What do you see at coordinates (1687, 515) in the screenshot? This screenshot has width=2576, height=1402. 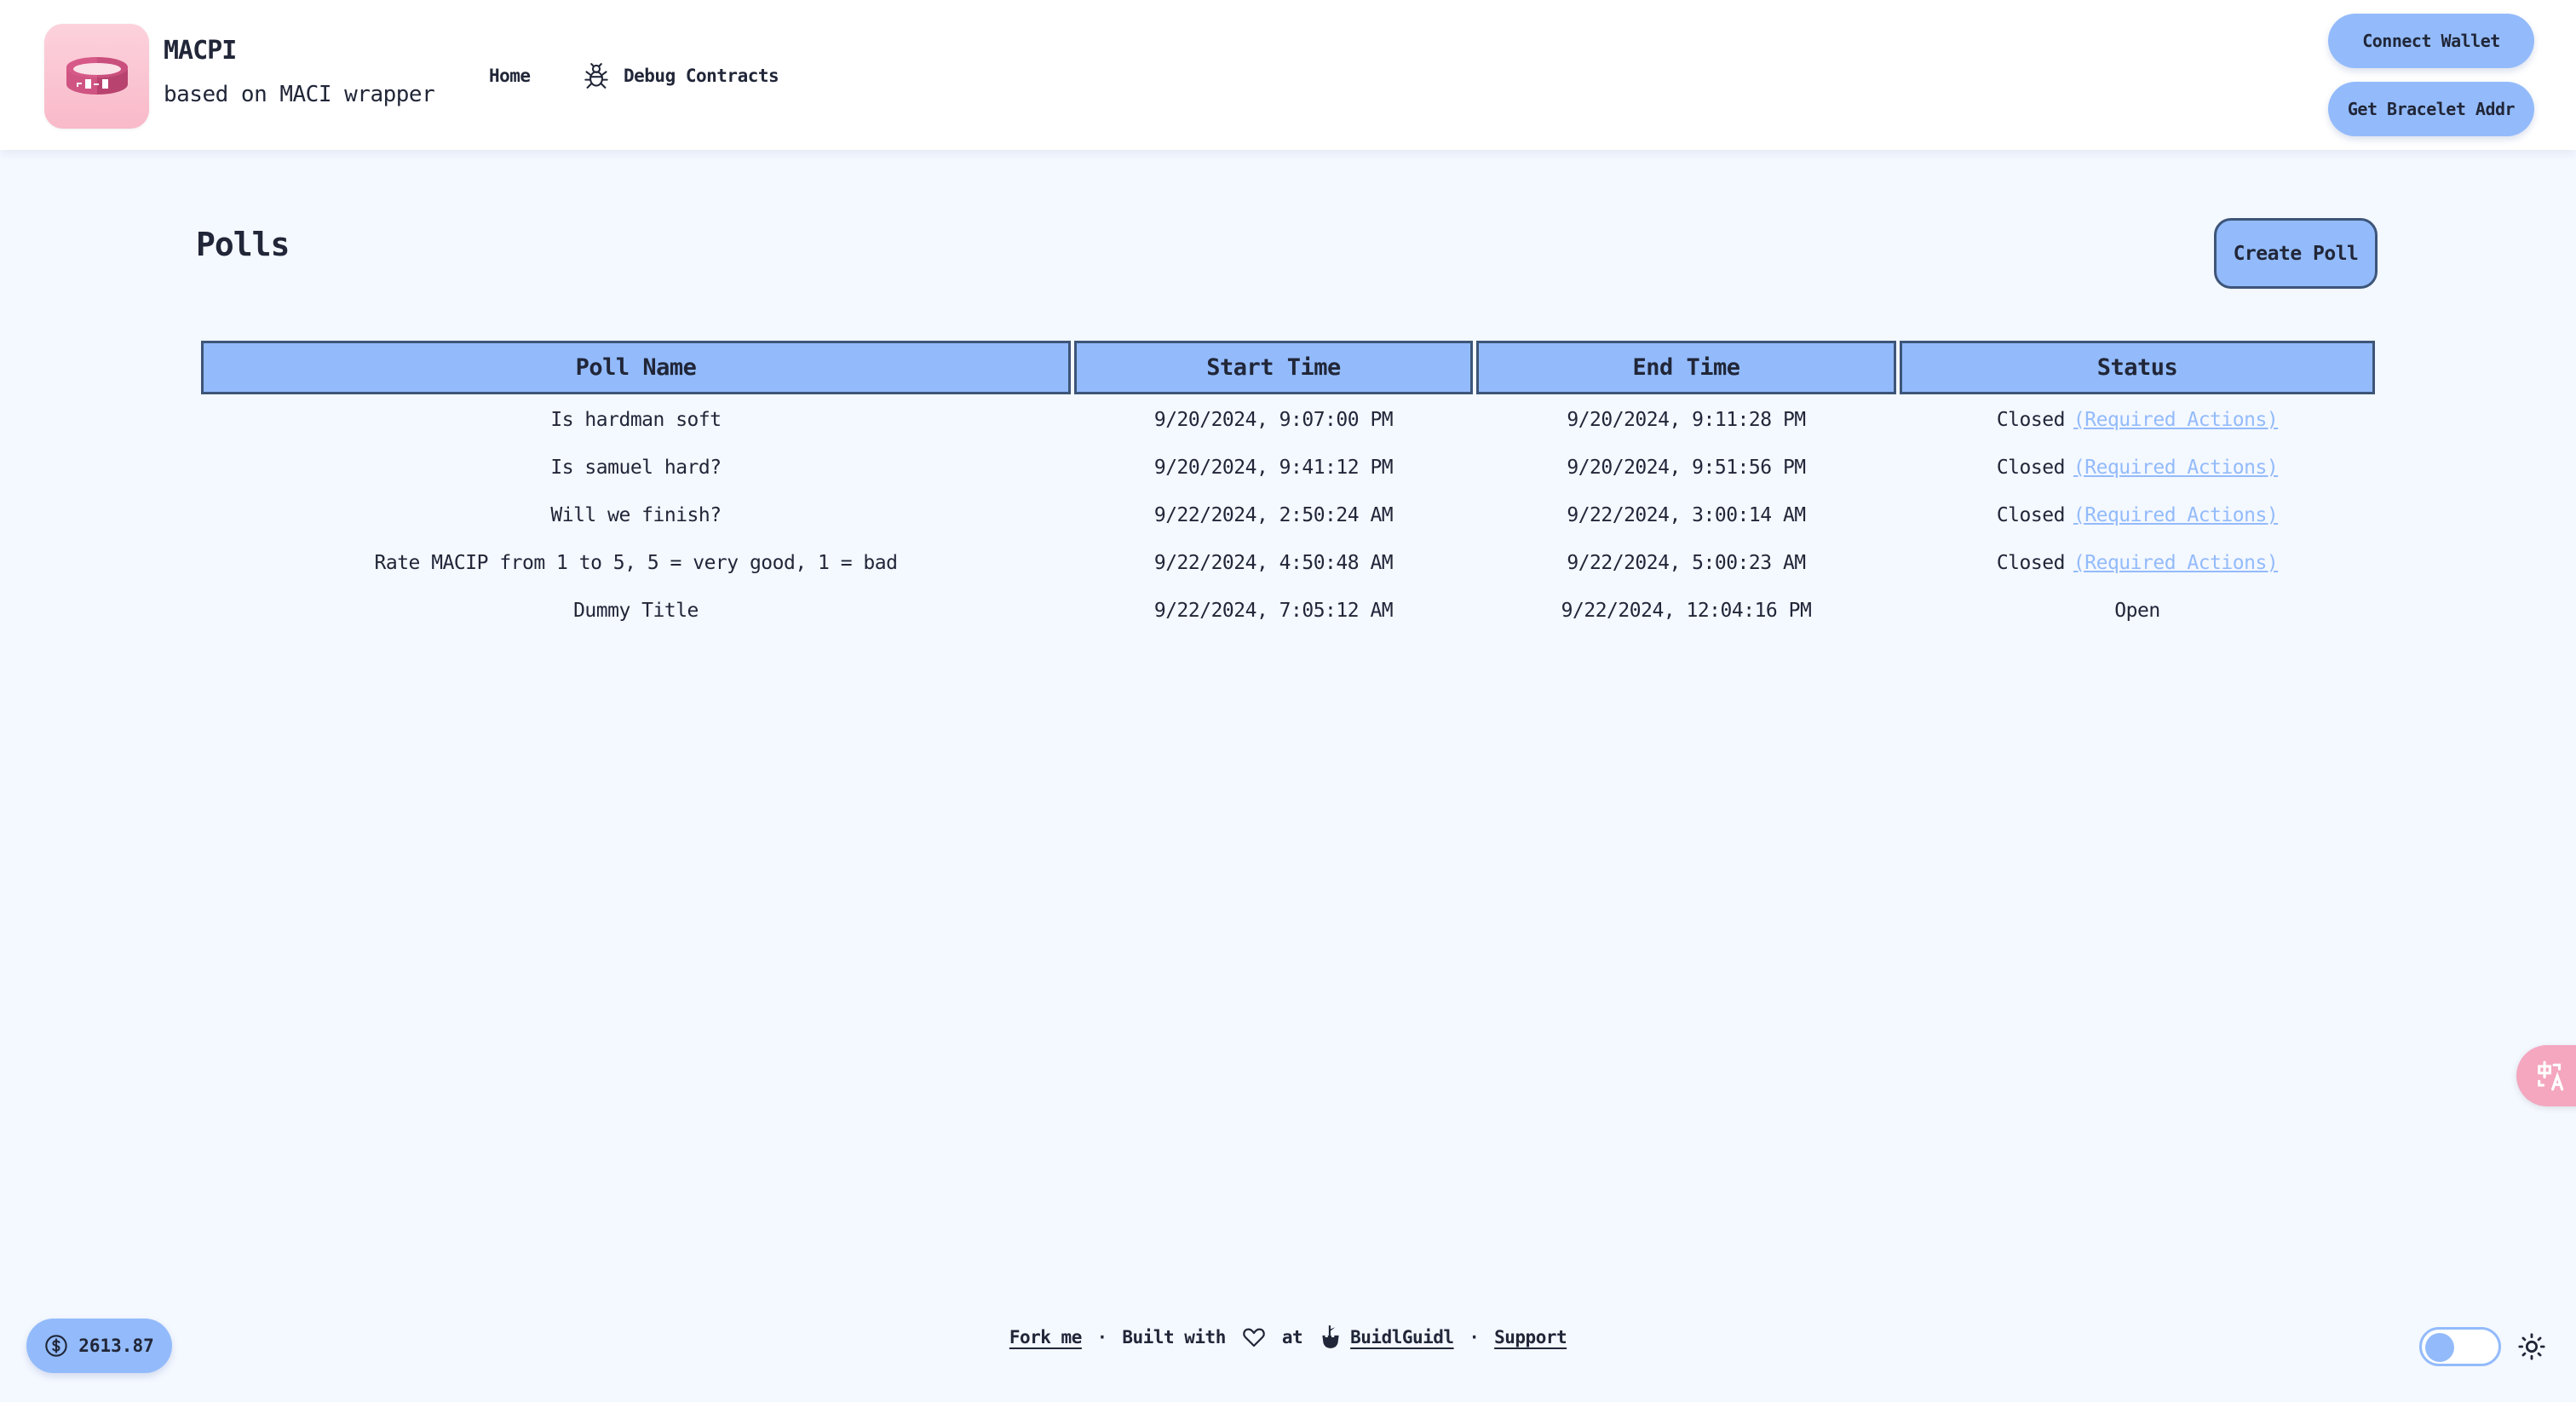 I see `end-time-cell: 9/22/2024, 3:00:14 AM` at bounding box center [1687, 515].